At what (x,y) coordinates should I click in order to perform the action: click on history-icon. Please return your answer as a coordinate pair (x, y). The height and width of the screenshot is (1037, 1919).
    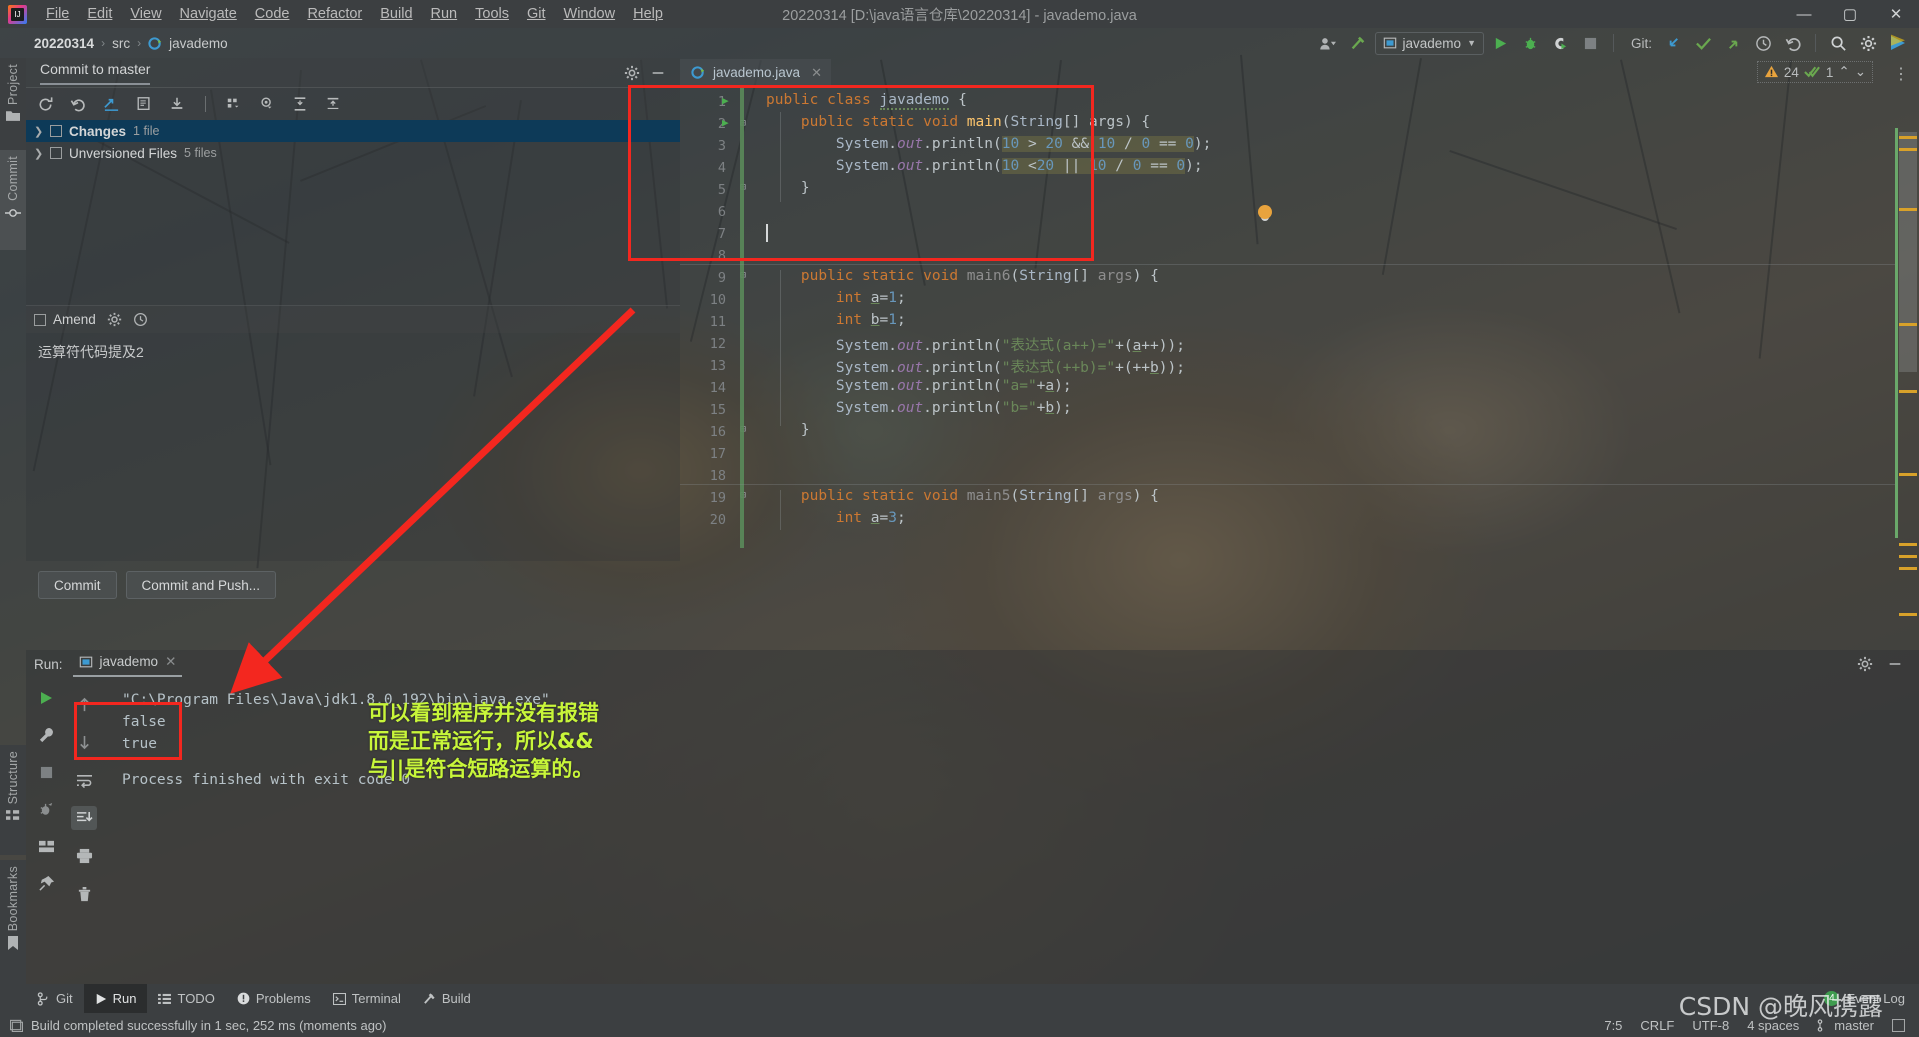
    Looking at the image, I should click on (1763, 43).